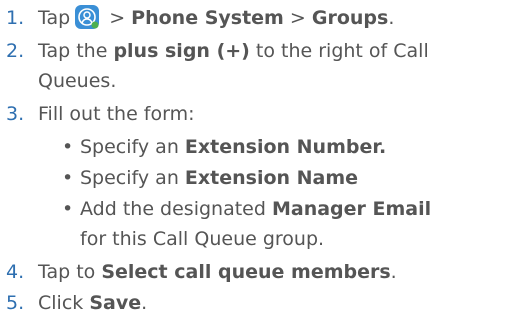  What do you see at coordinates (54, 18) in the screenshot?
I see `step-text: Tap` at bounding box center [54, 18].